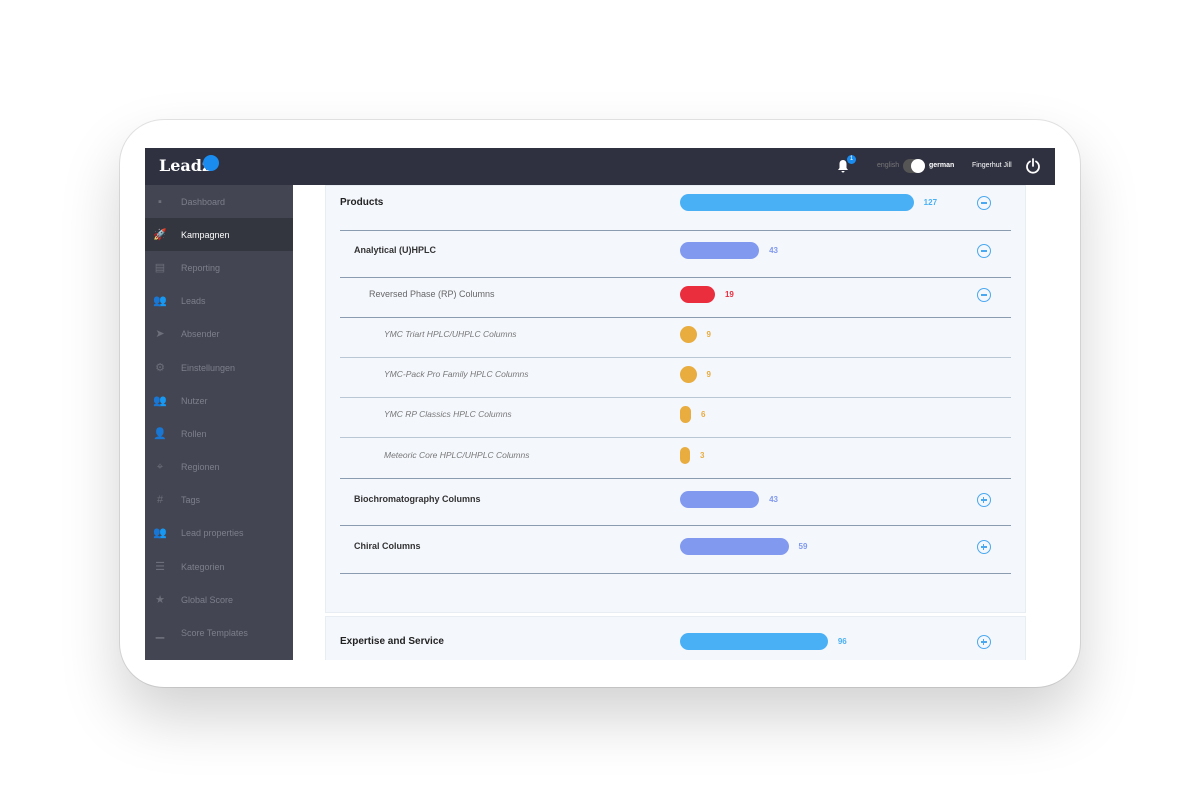 Image resolution: width=1200 pixels, height=795 pixels. Describe the element at coordinates (219, 500) in the screenshot. I see `sidebar-item-tags: # Tags` at that location.